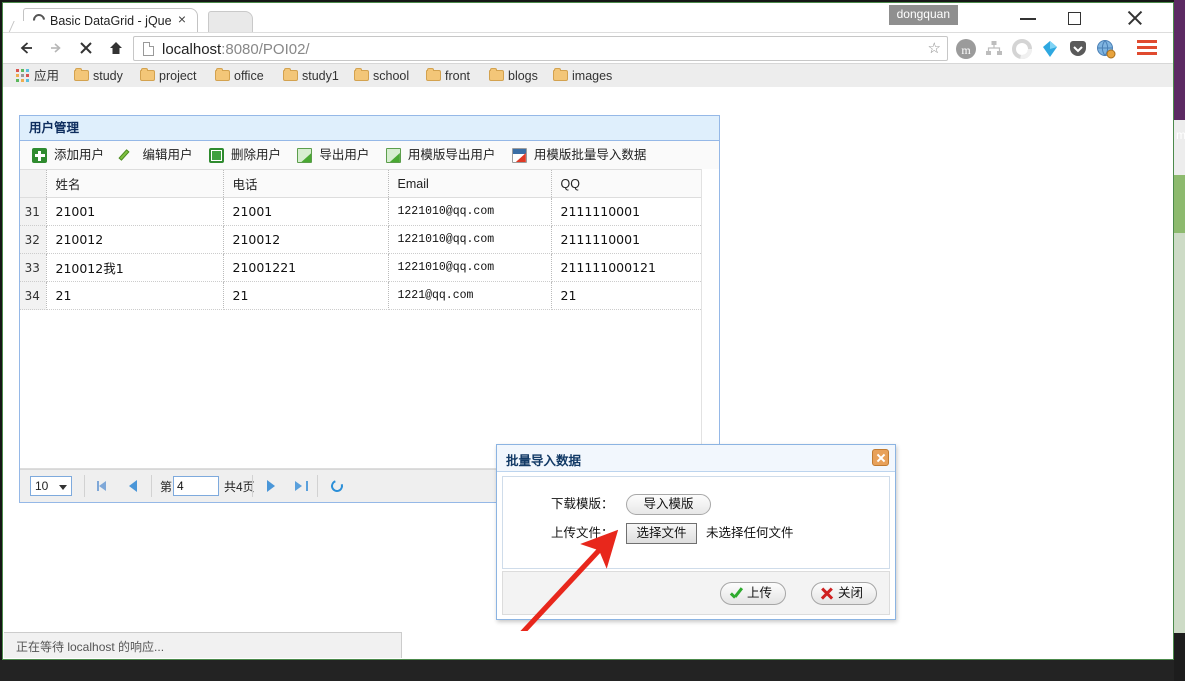  What do you see at coordinates (68, 155) in the screenshot?
I see `add-user-button: 添加用户` at bounding box center [68, 155].